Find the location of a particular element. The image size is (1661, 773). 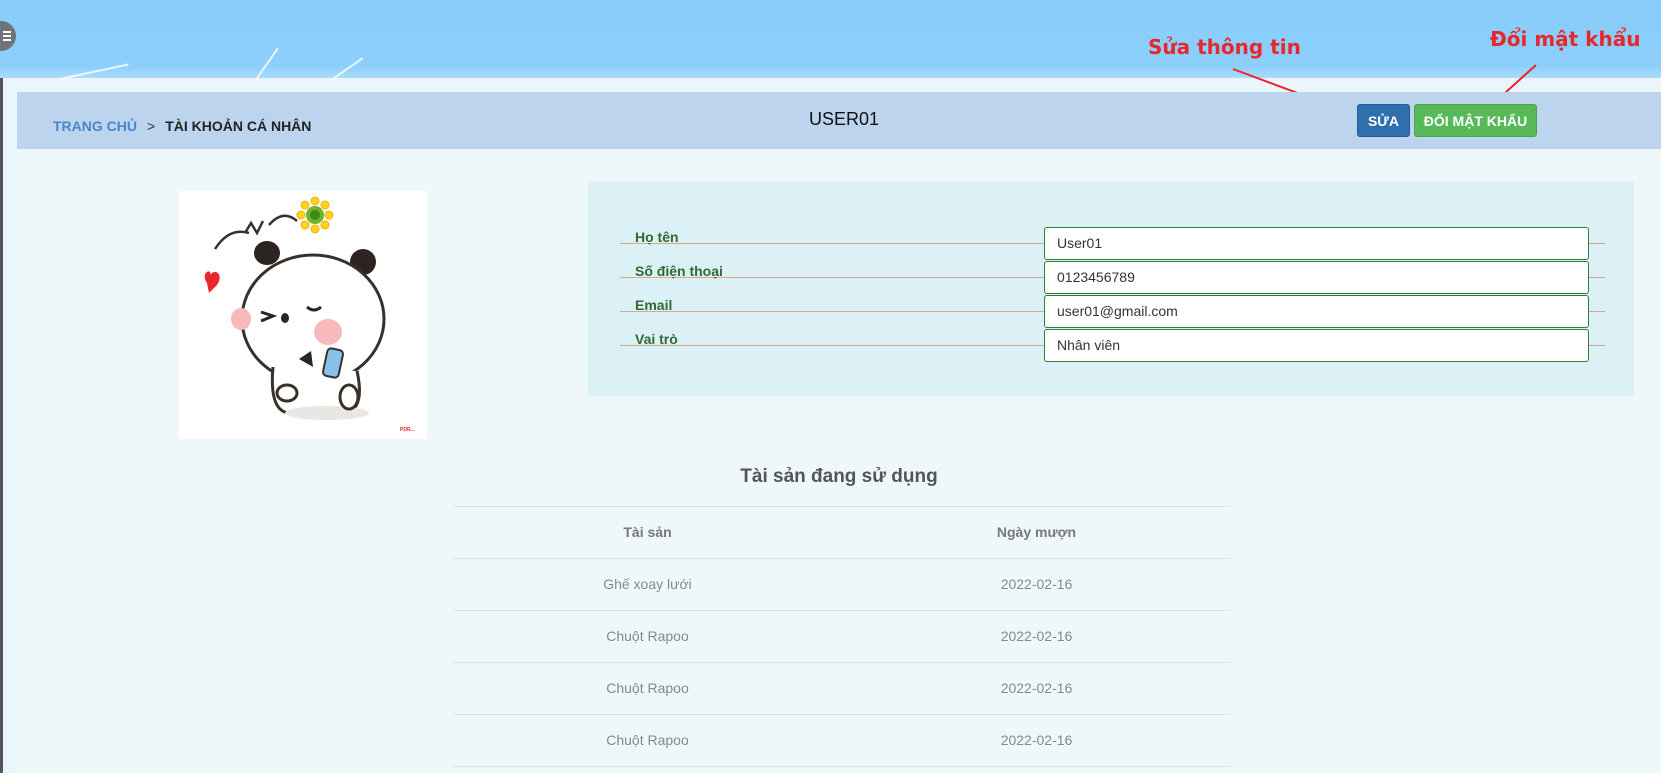

full-name-field: User01 is located at coordinates (1316, 243).